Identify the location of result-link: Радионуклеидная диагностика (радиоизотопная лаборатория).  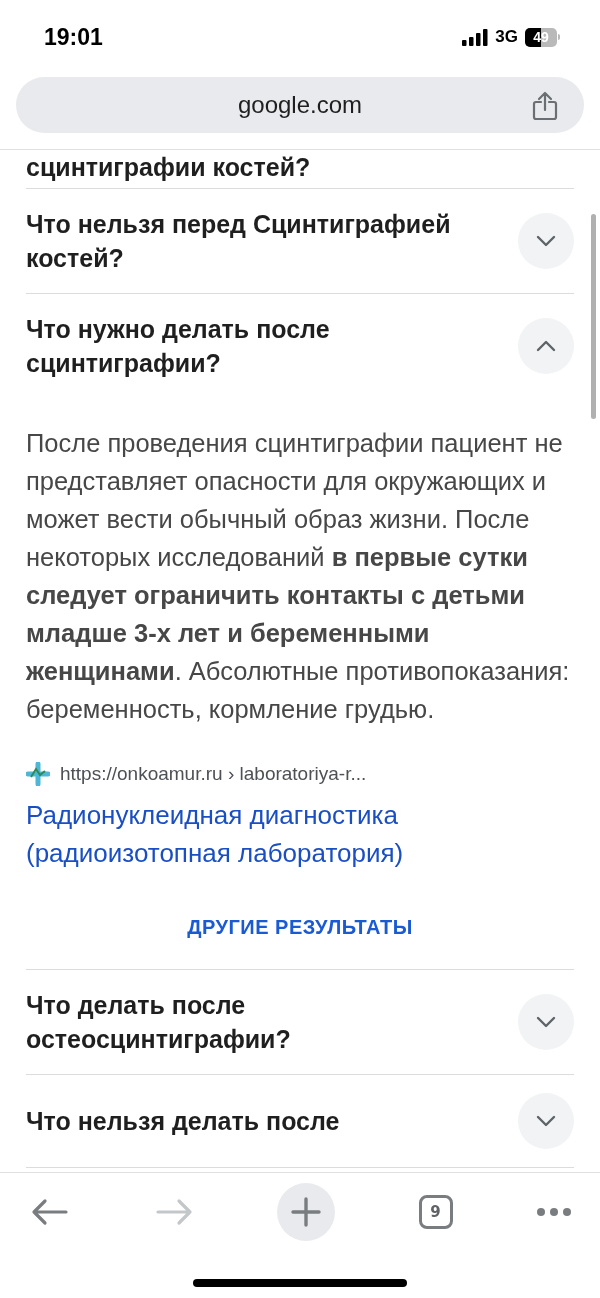
(300, 834).